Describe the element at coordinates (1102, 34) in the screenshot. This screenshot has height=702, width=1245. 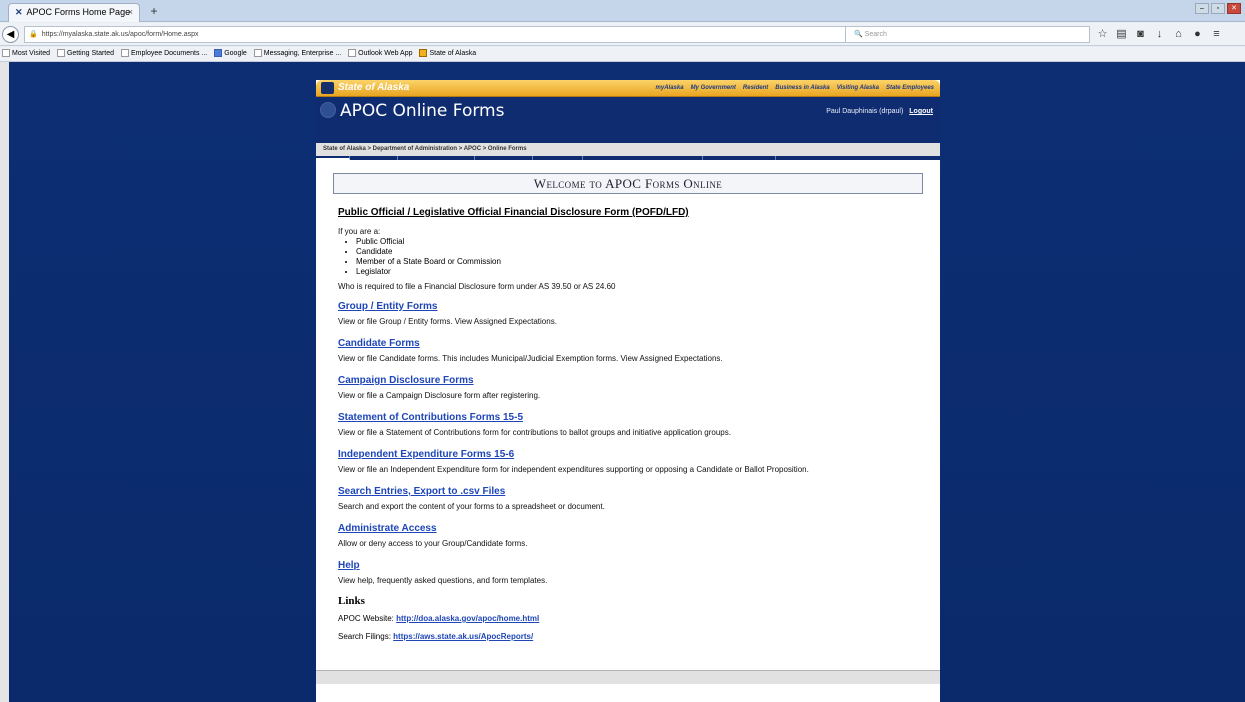
I see `bookmark-star-icon: ☆` at that location.